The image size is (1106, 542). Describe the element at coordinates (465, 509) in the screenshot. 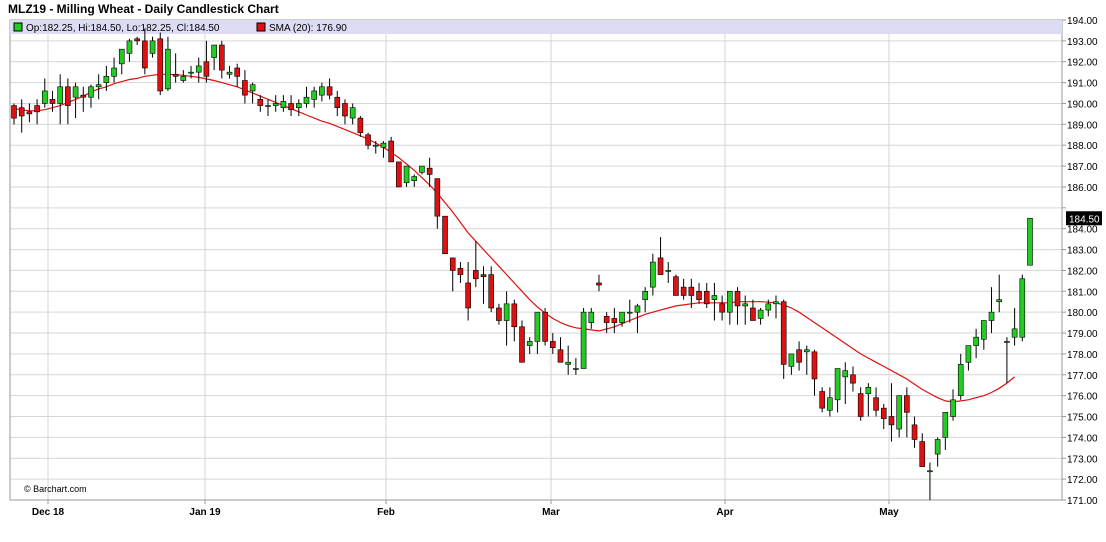

I see `x-axis: Dec 18 Jan 19 Feb Mar Apr May` at that location.